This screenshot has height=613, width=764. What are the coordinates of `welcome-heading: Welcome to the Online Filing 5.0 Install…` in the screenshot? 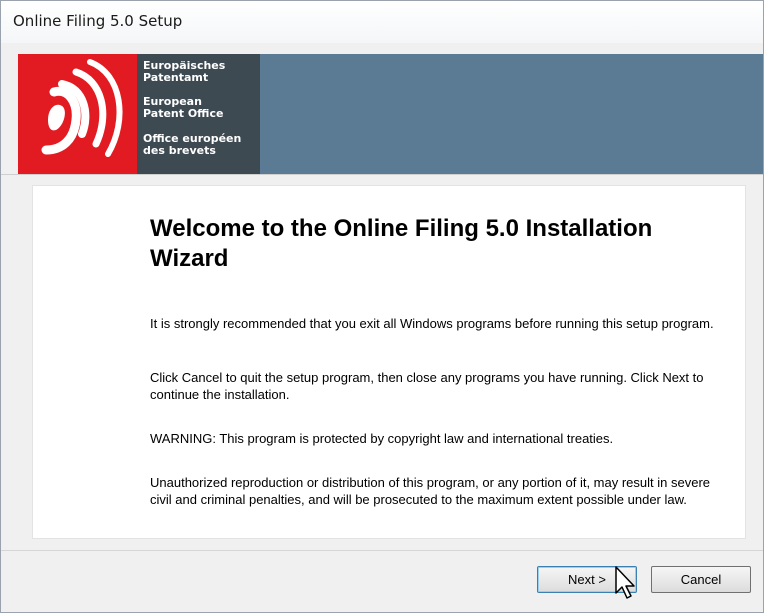 It's located at (401, 243).